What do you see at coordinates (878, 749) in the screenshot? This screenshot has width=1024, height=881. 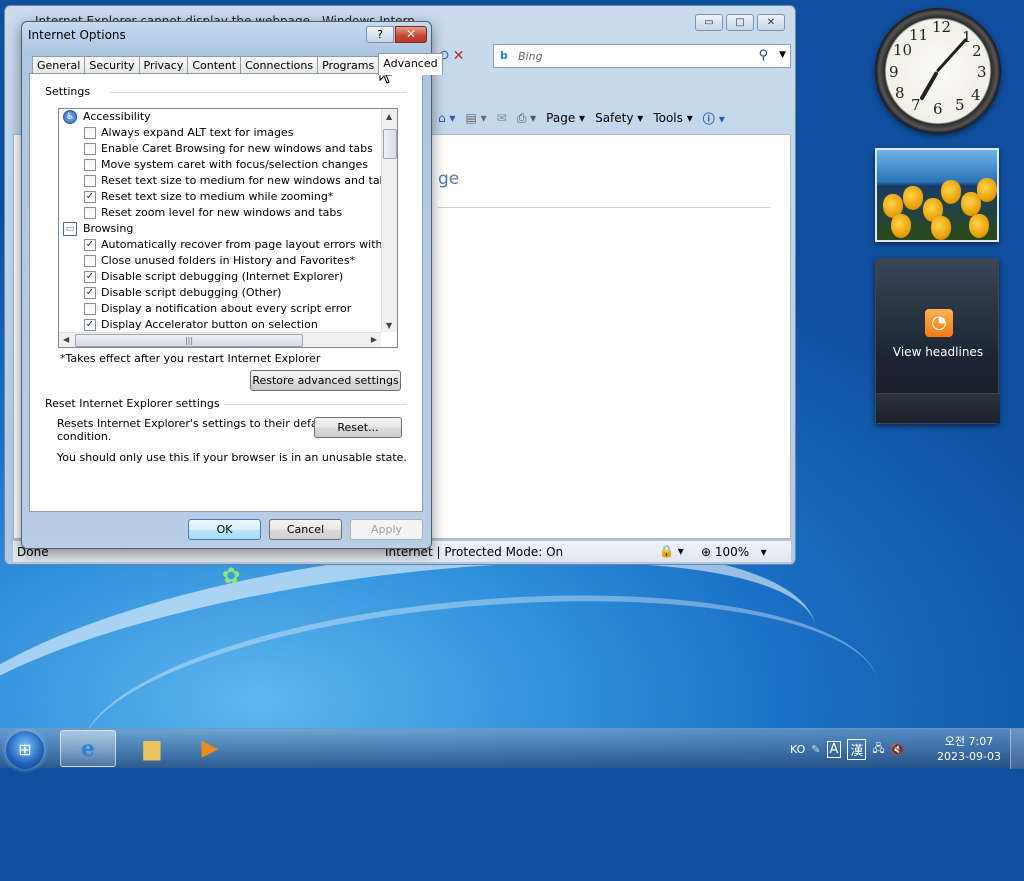 I see `network-icon: 🖧` at bounding box center [878, 749].